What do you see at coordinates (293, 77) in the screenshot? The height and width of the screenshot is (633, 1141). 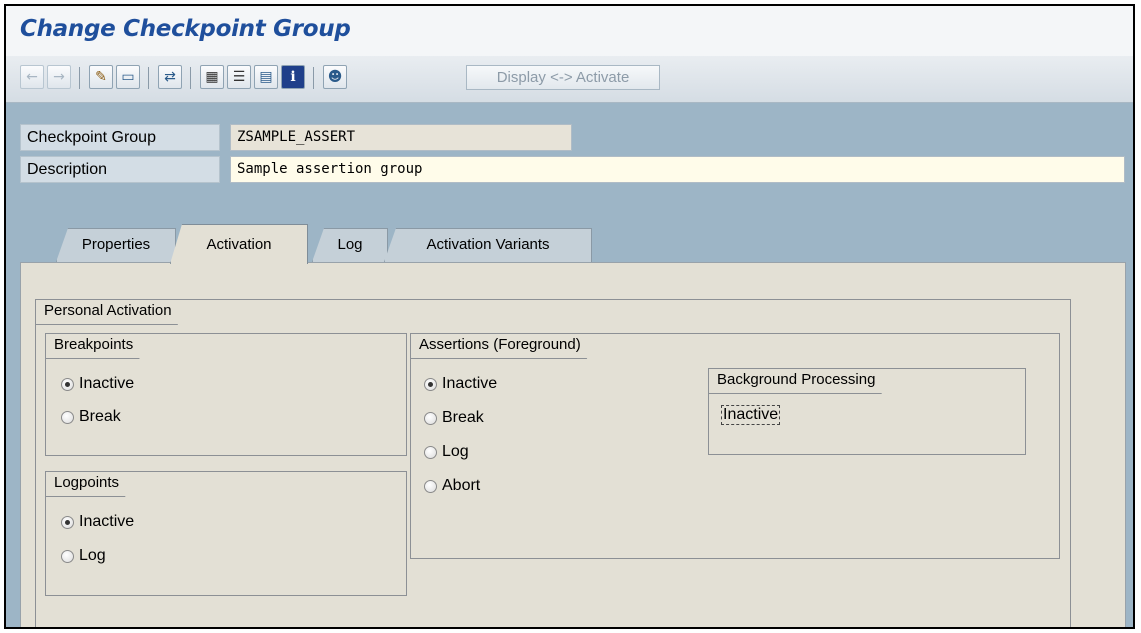 I see `info-icon: i` at bounding box center [293, 77].